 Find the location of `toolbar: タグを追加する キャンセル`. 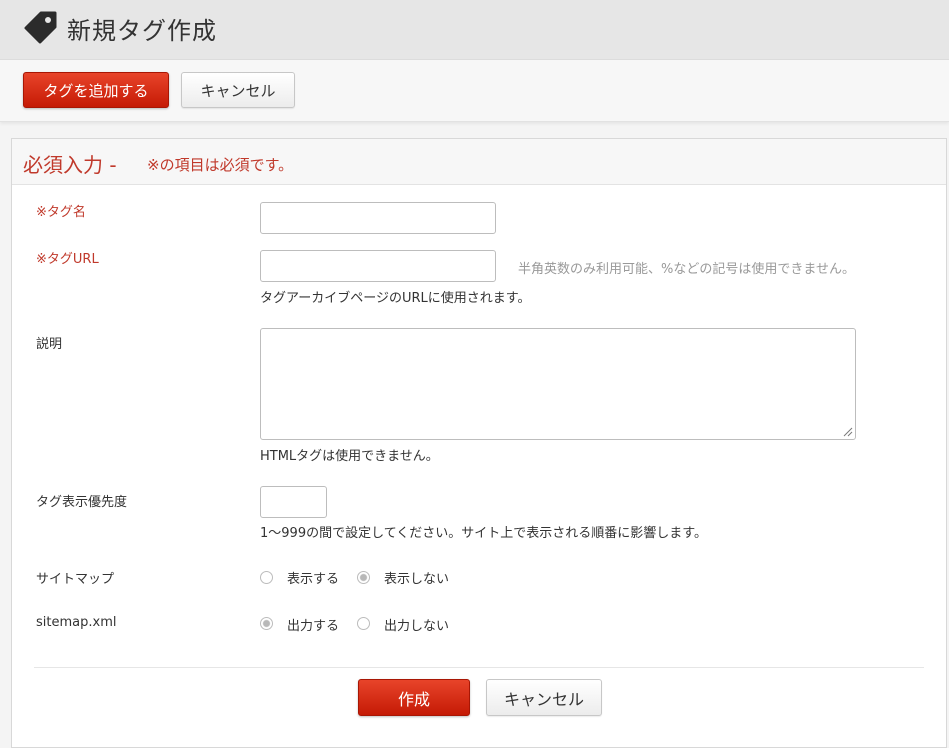

toolbar: タグを追加する キャンセル is located at coordinates (474, 91).